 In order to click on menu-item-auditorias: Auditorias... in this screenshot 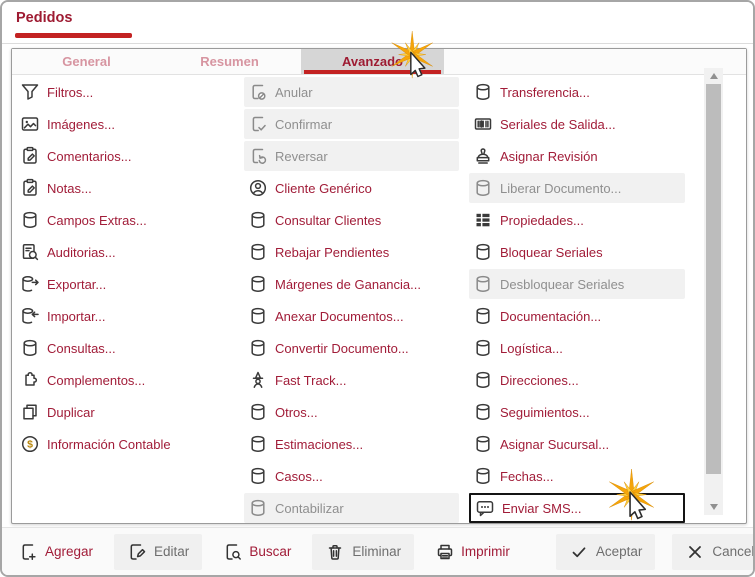, I will do `click(123, 252)`.